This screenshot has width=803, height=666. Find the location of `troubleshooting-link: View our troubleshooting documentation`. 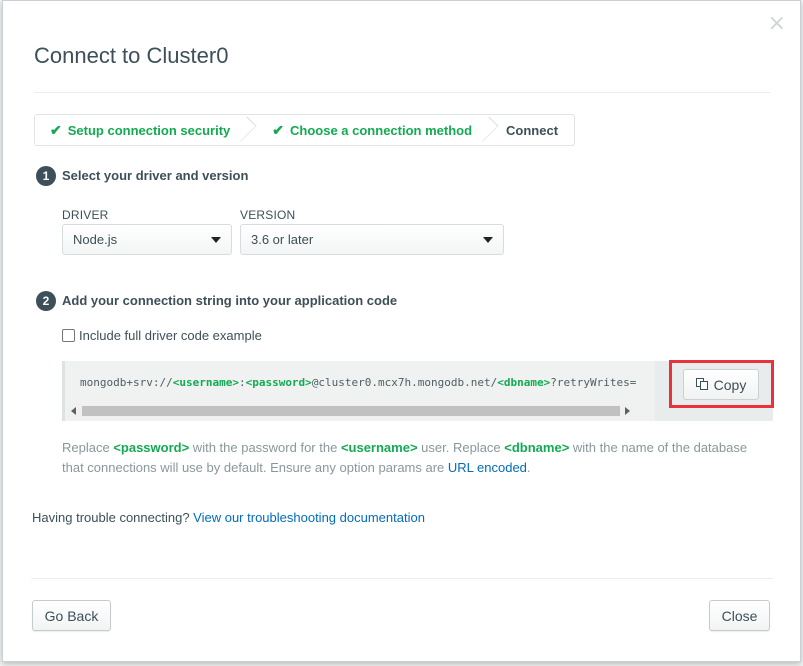

troubleshooting-link: View our troubleshooting documentation is located at coordinates (309, 517).